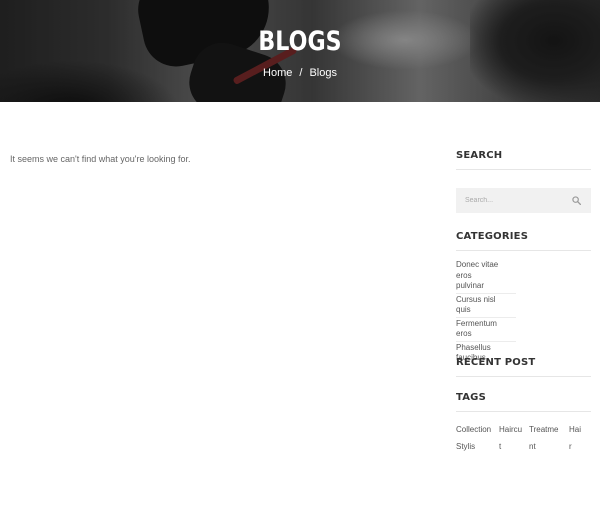 The height and width of the screenshot is (517, 600). What do you see at coordinates (532, 446) in the screenshot?
I see `tag-link-cont: nt` at bounding box center [532, 446].